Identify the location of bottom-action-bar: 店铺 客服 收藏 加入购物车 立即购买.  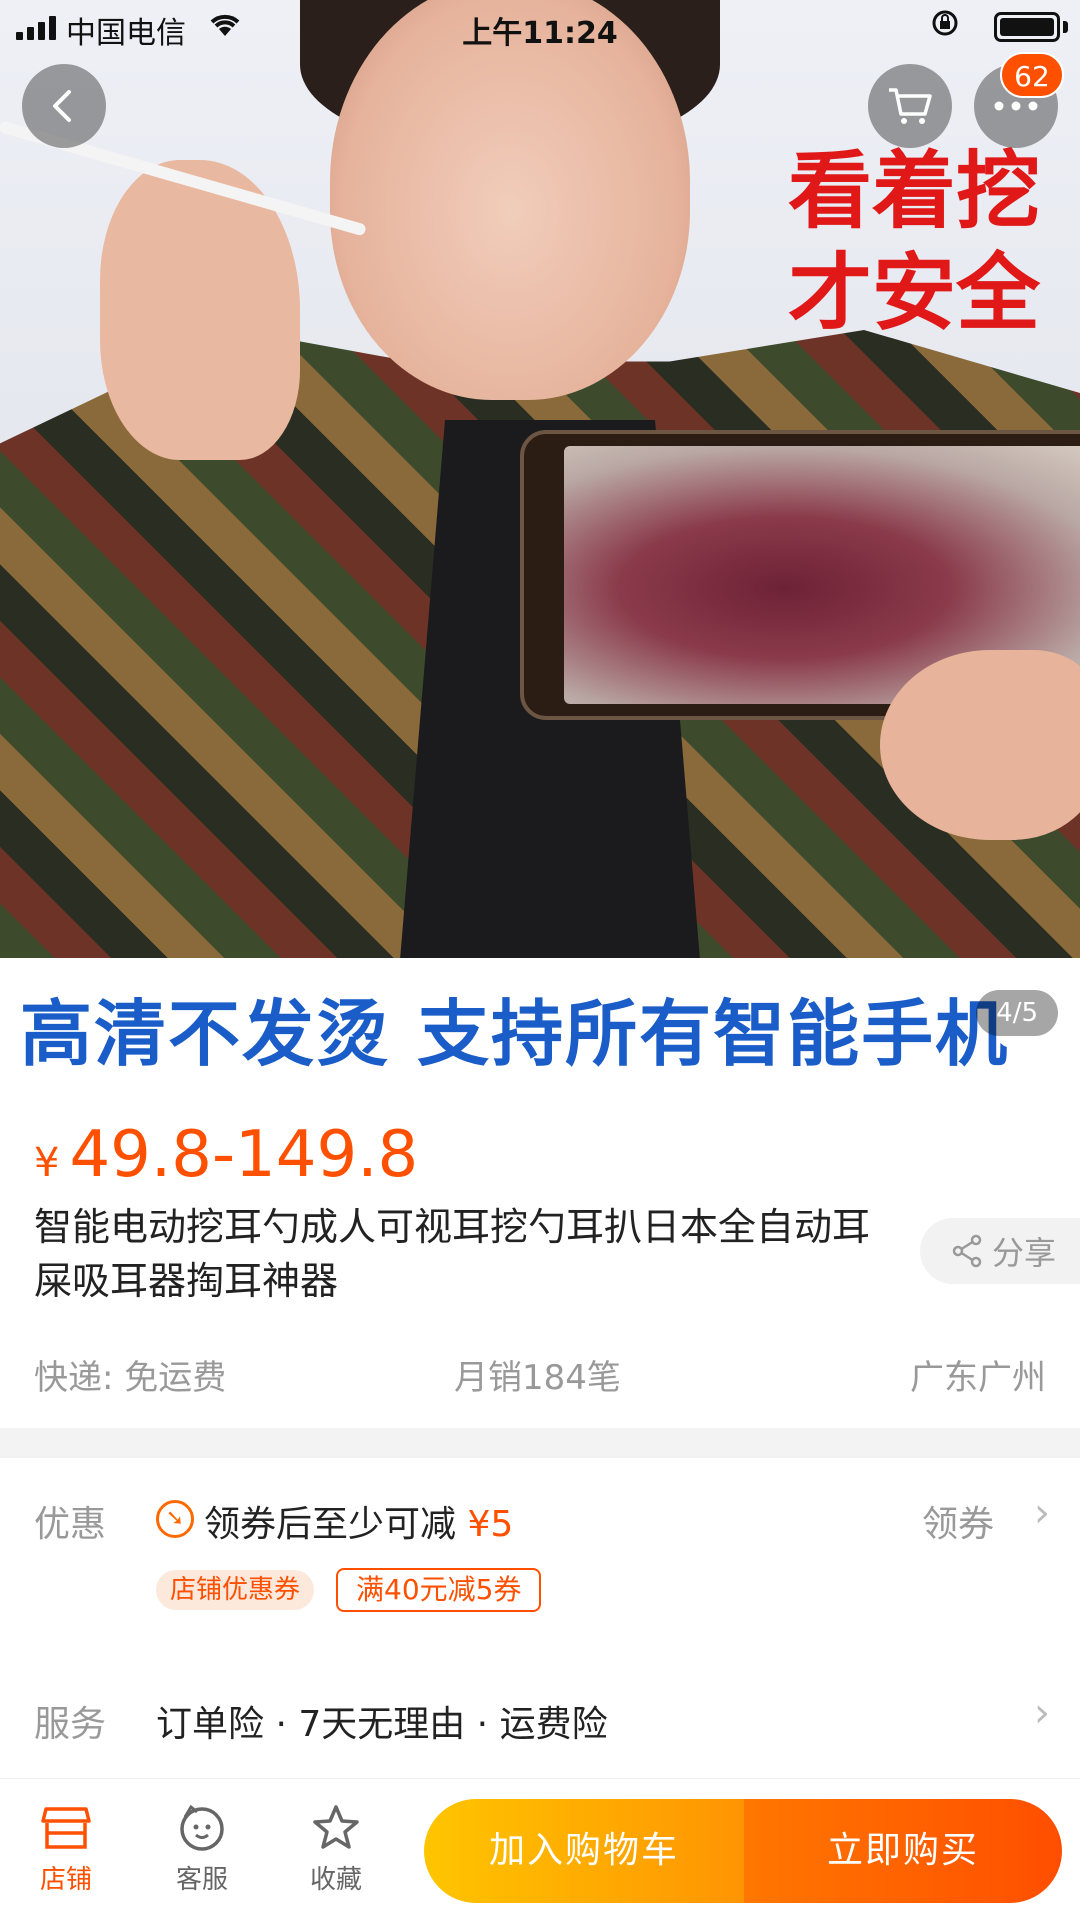
(540, 1849).